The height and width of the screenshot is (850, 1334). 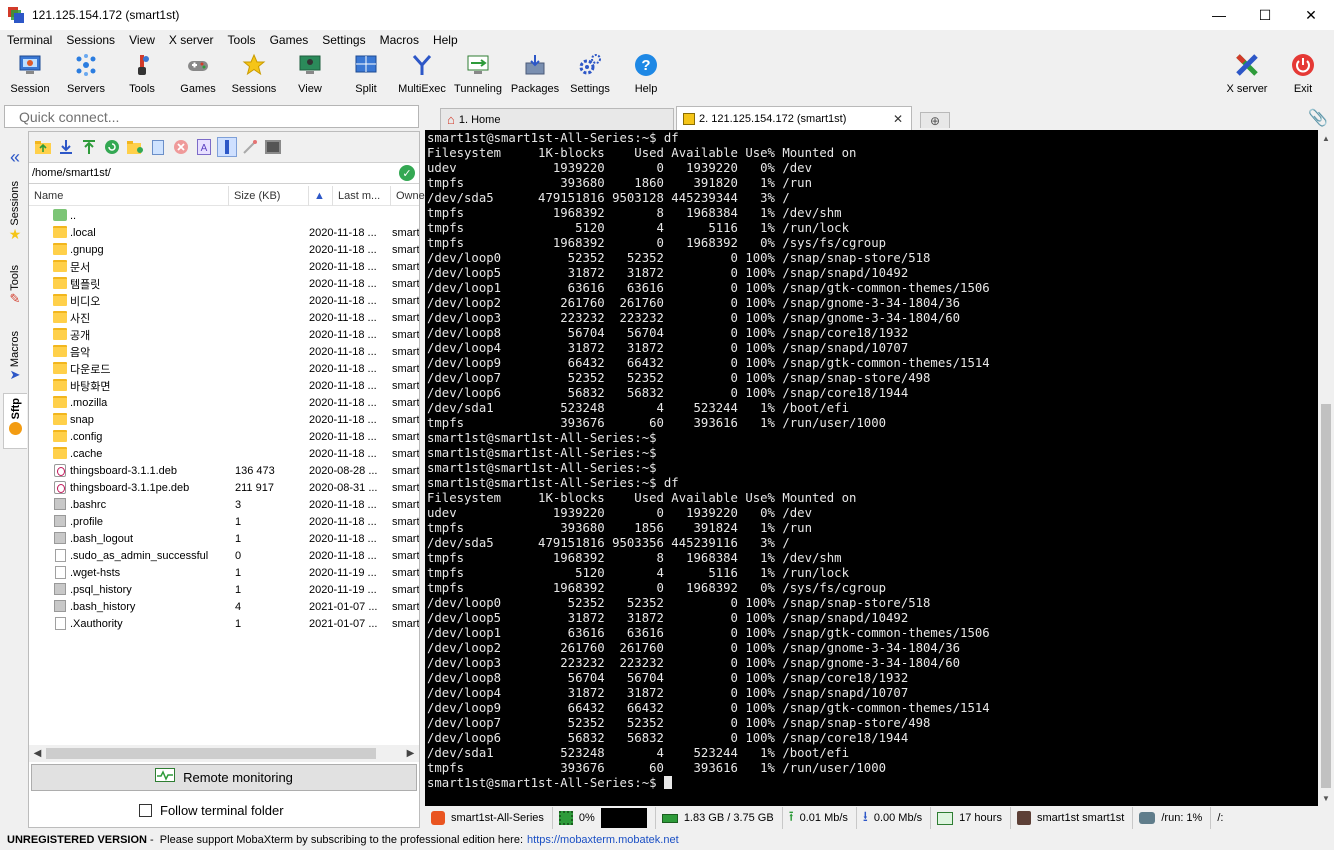 I want to click on maximize-button: ☐, so click(x=1265, y=15).